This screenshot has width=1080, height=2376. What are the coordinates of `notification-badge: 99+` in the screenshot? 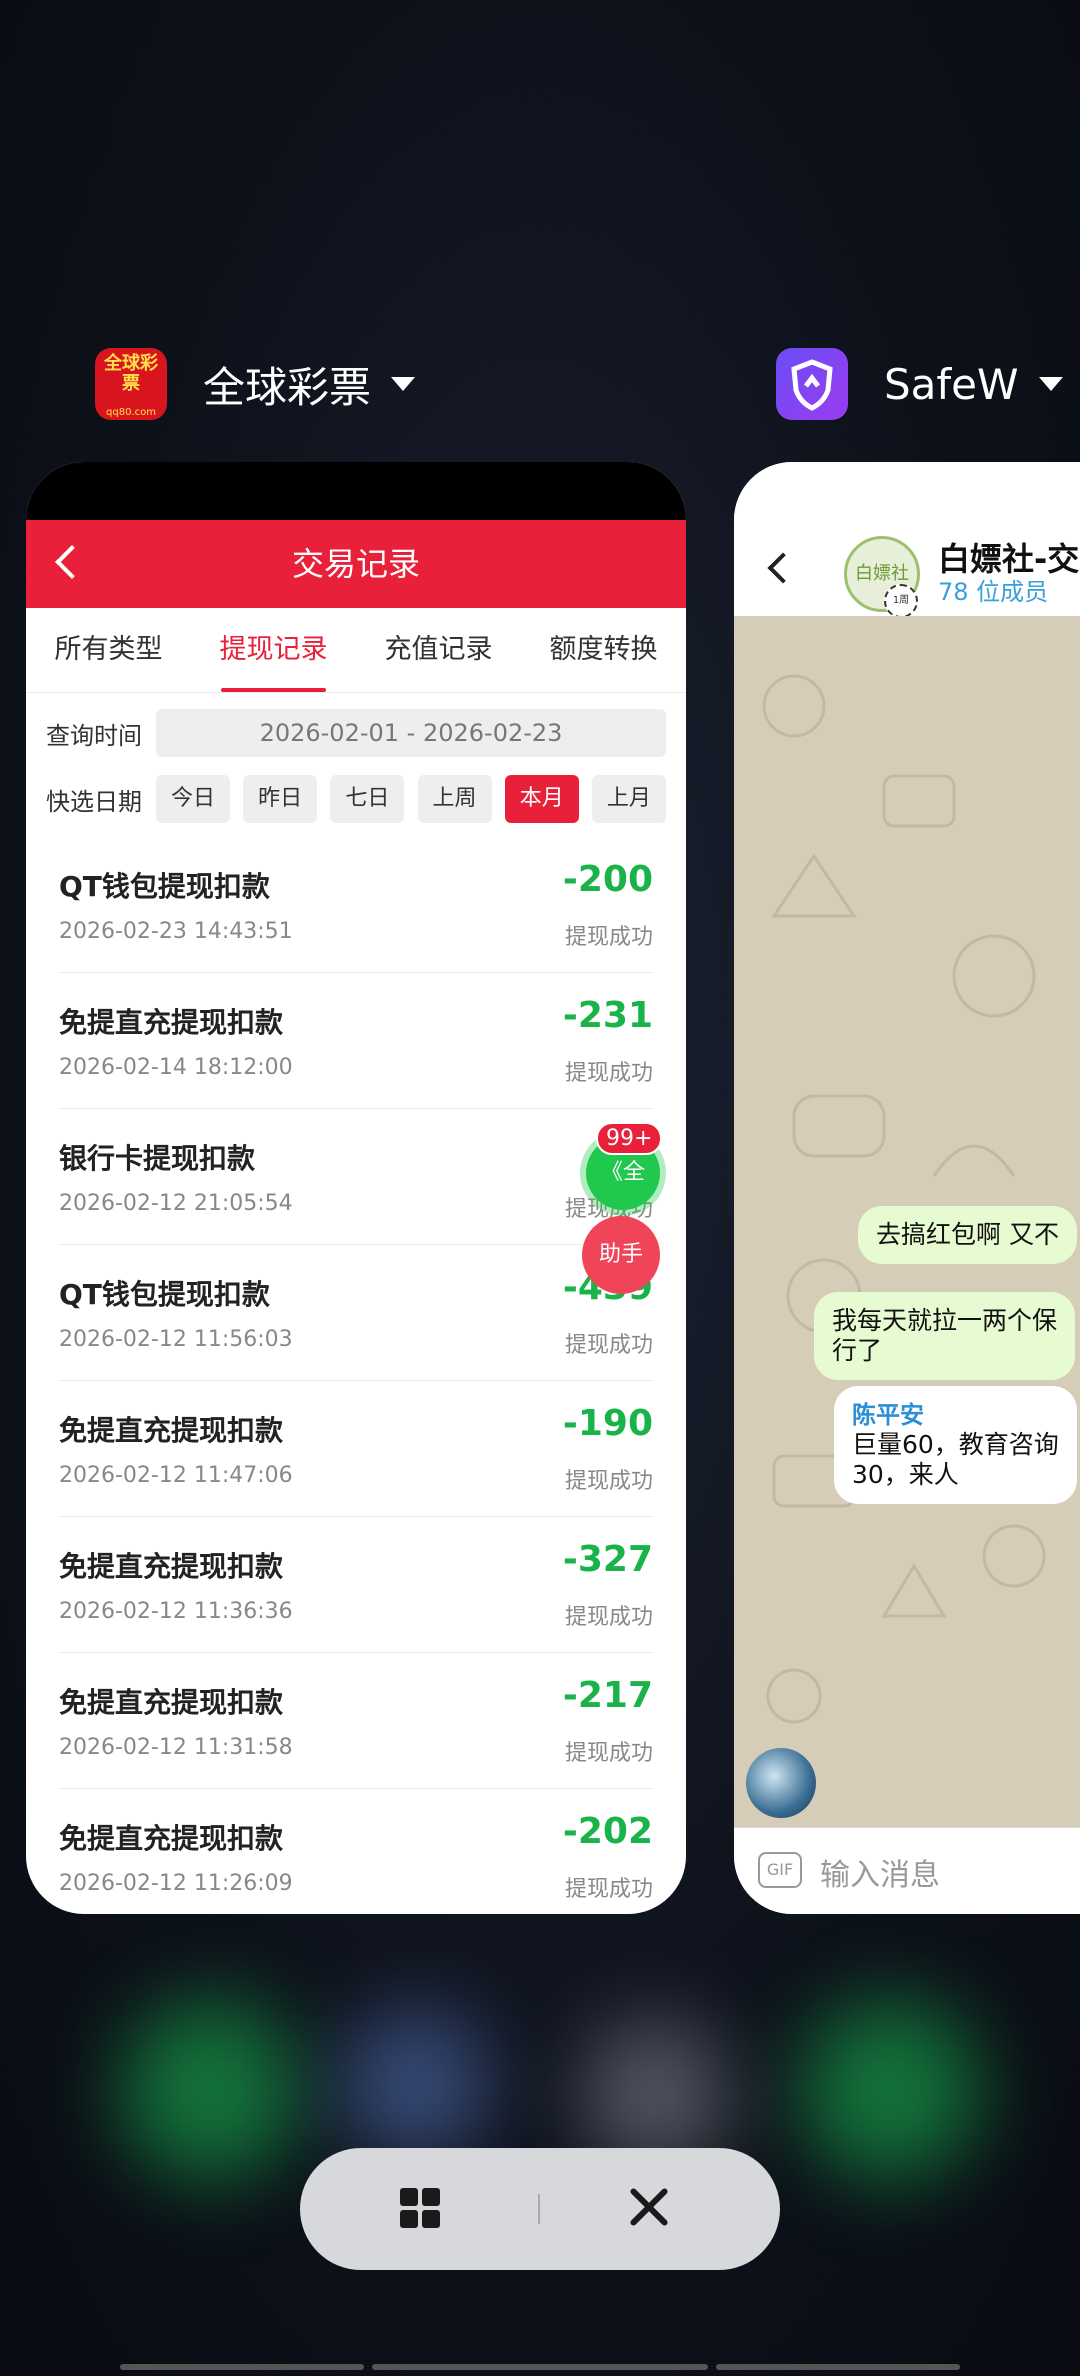 It's located at (629, 1138).